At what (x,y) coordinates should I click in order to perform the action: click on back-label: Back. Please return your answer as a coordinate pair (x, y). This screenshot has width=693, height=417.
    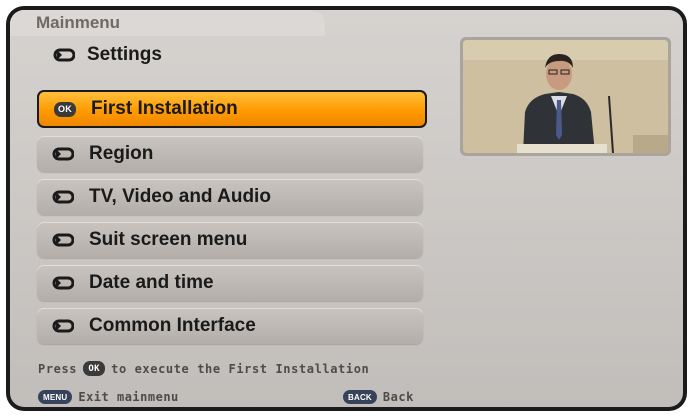
    Looking at the image, I should click on (398, 397).